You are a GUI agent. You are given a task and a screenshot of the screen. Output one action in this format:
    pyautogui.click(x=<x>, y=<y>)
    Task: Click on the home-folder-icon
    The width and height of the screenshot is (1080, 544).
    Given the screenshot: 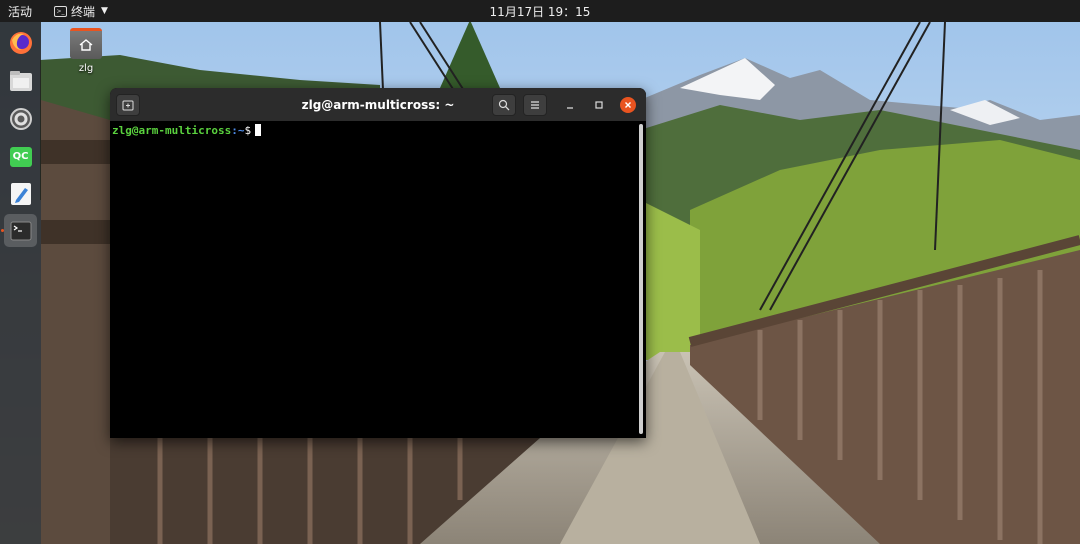 What is the action you would take?
    pyautogui.click(x=86, y=43)
    